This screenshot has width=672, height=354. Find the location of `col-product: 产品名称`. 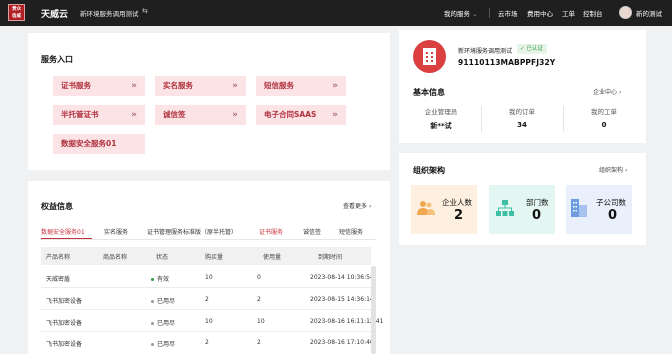

col-product: 产品名称 is located at coordinates (58, 257).